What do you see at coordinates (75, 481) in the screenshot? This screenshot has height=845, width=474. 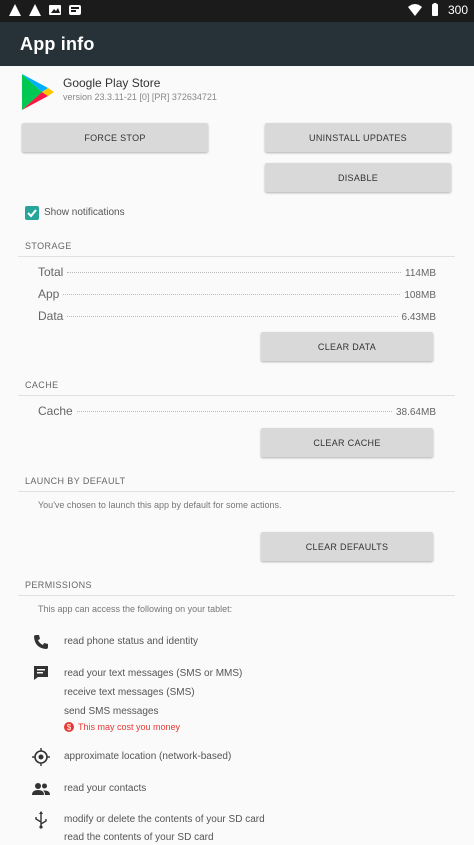 I see `launch-default-header: LAUNCH BY DEFAULT` at bounding box center [75, 481].